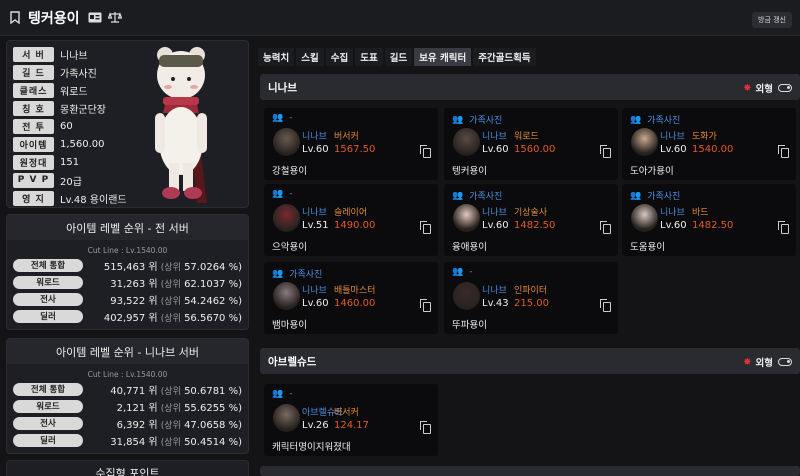  Describe the element at coordinates (351, 213) in the screenshot. I see `class-name: 슬레이어` at that location.